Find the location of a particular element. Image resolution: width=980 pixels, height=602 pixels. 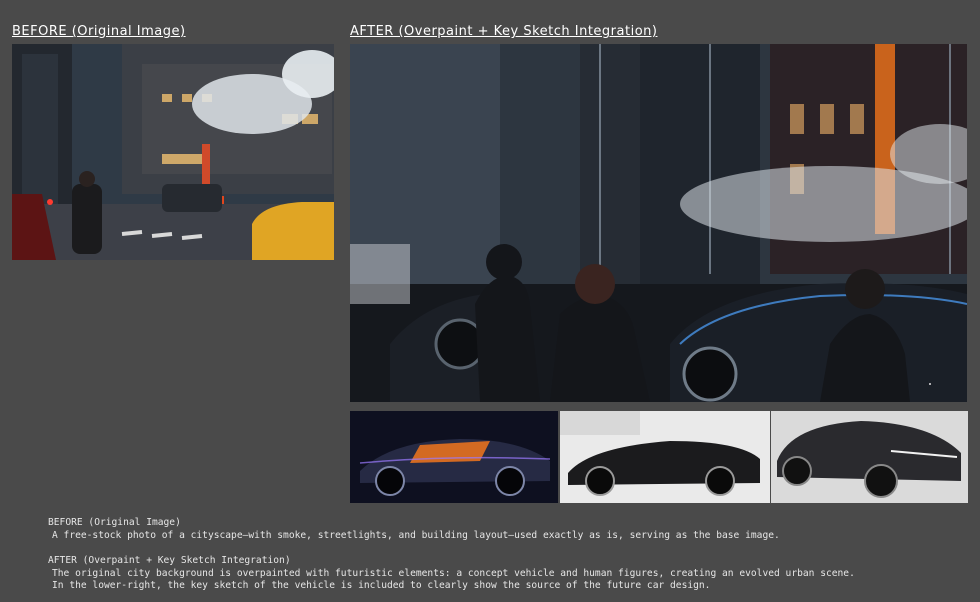

city-street-photo-illustration is located at coordinates (173, 152).